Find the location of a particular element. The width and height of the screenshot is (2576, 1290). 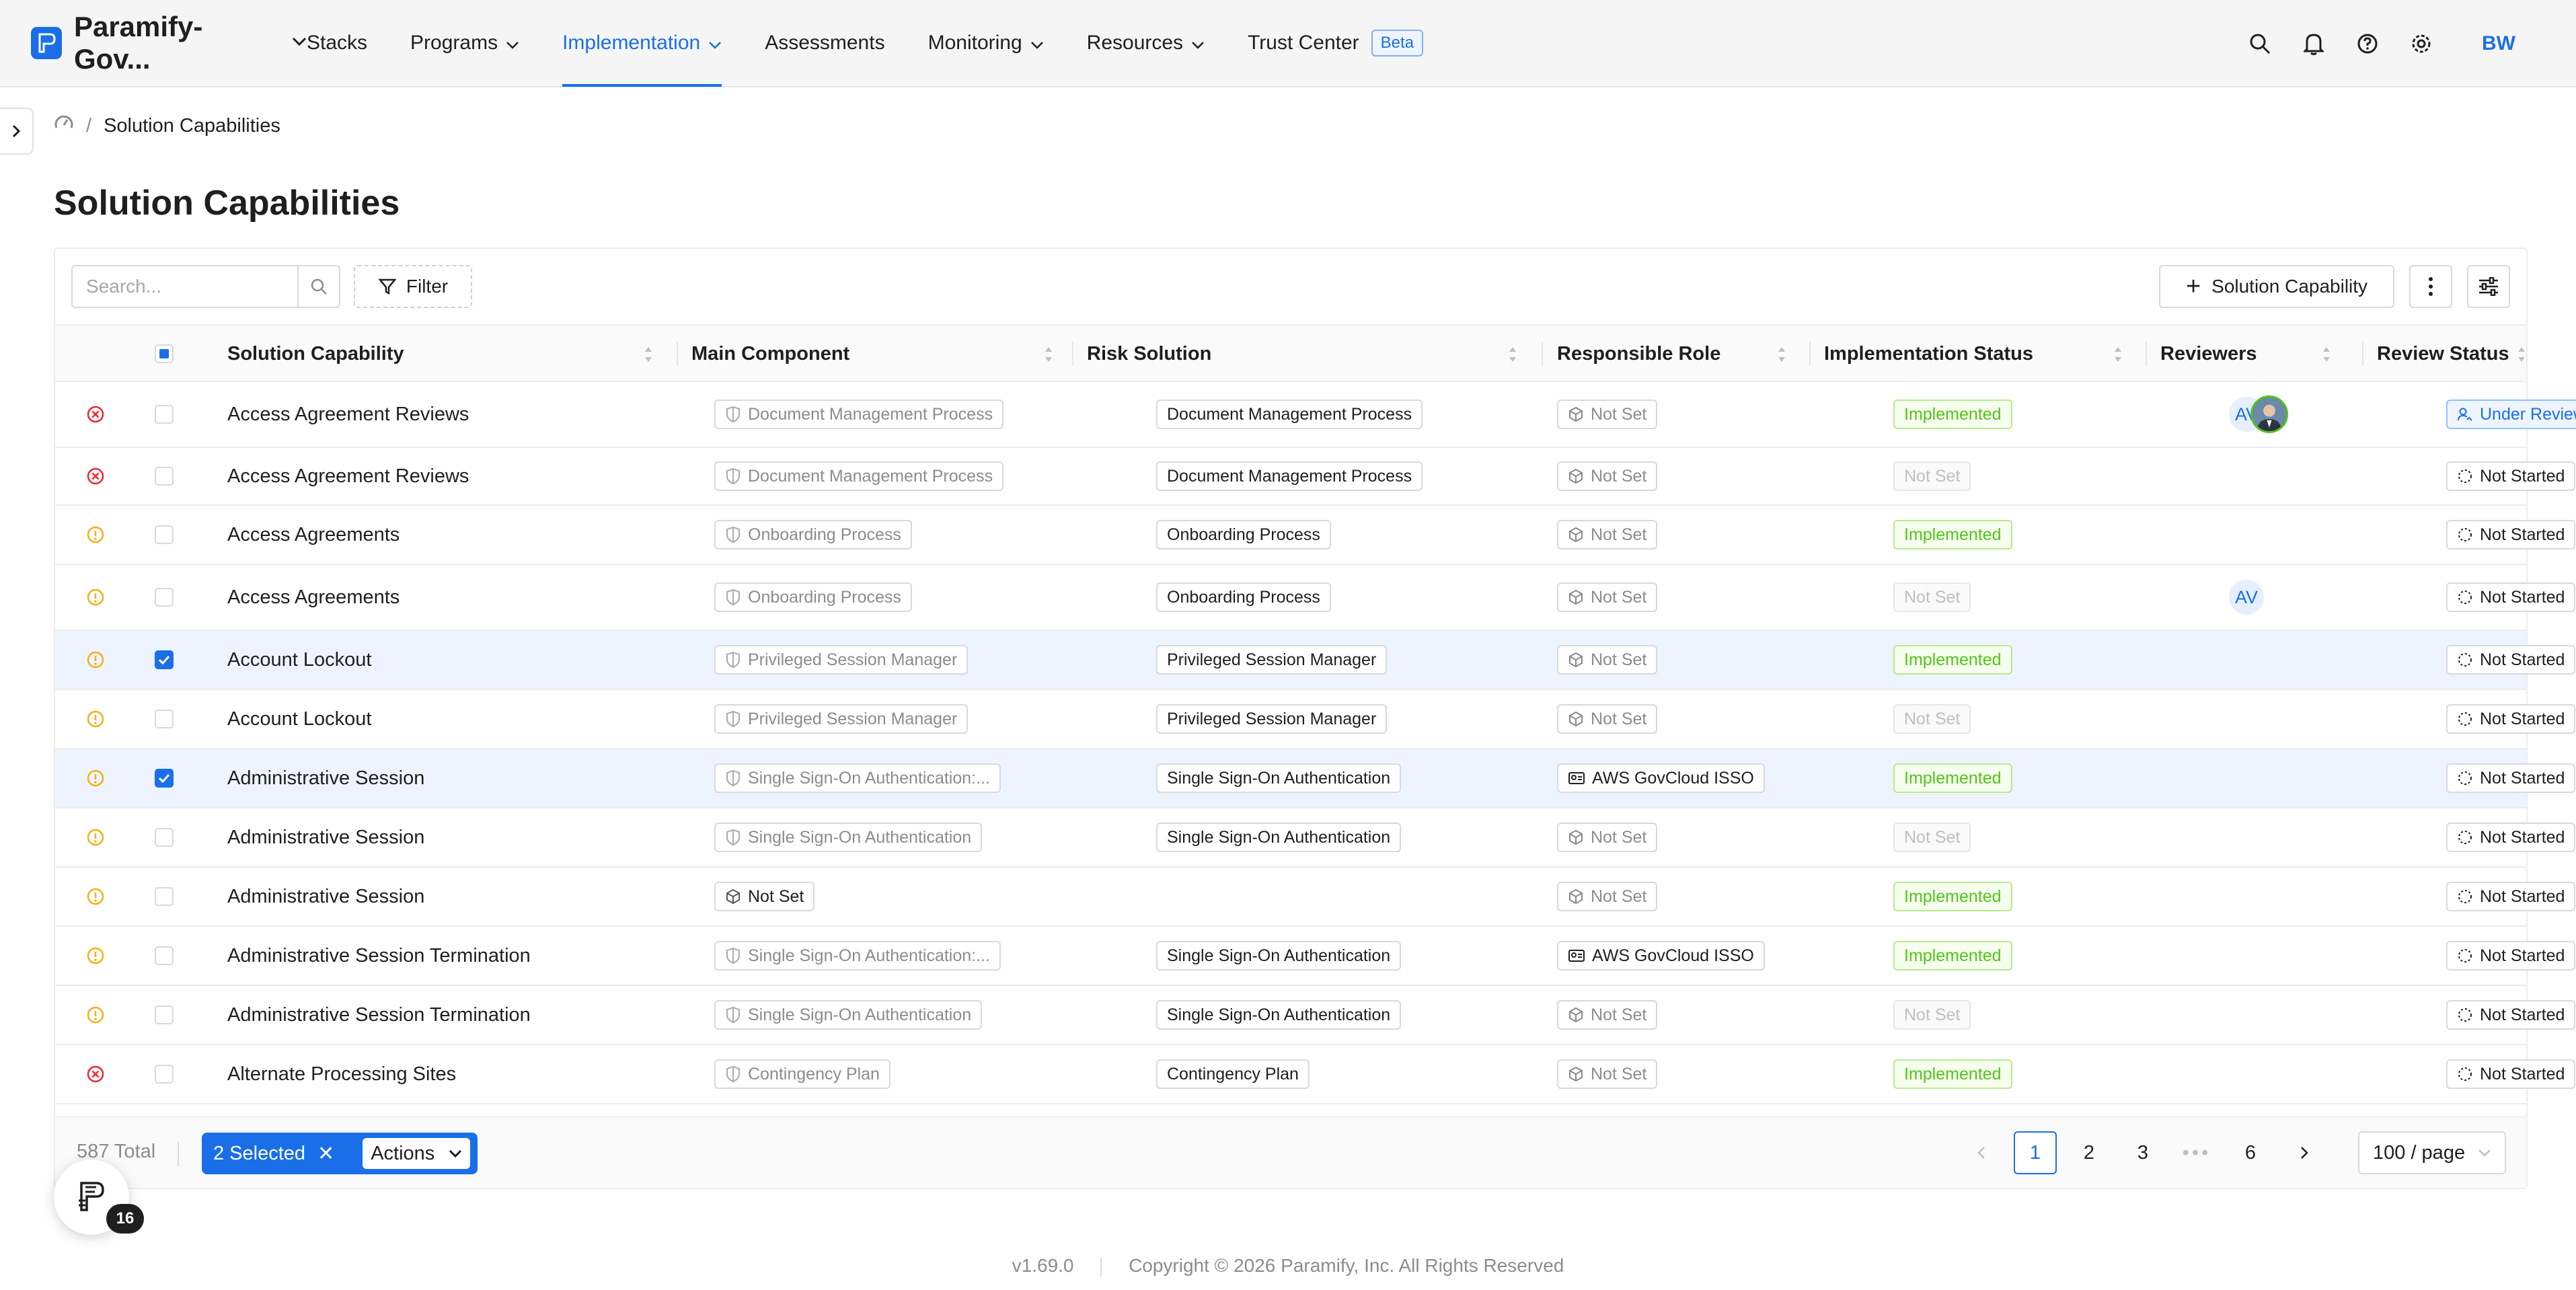

risk-solution-tag: Contingency Plan is located at coordinates (1233, 1074).